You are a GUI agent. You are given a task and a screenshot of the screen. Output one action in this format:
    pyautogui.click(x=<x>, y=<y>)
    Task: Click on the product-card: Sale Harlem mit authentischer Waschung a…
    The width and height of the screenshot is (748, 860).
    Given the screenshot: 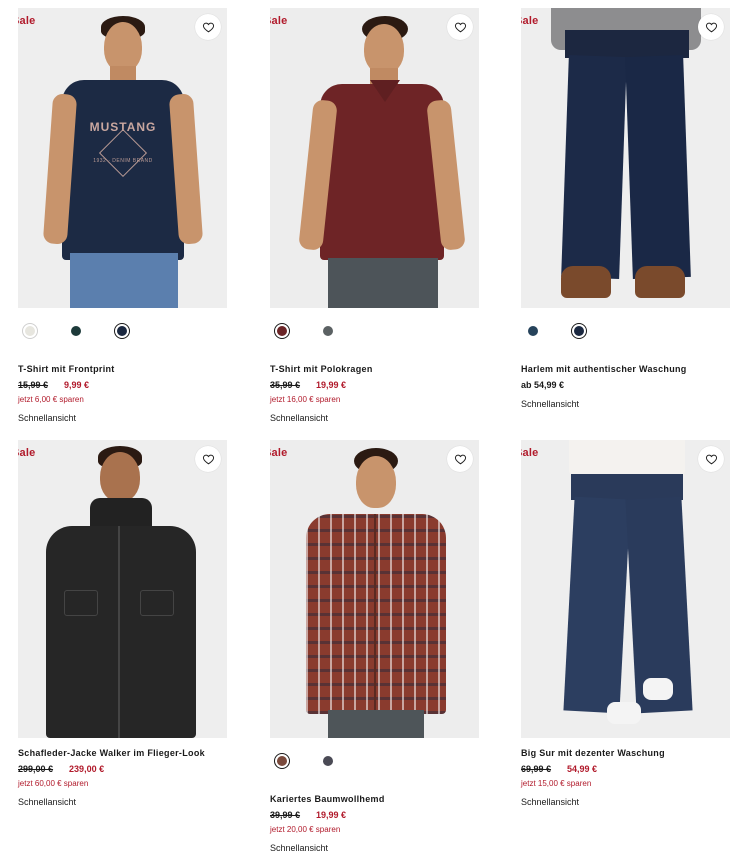 What is the action you would take?
    pyautogui.click(x=626, y=208)
    